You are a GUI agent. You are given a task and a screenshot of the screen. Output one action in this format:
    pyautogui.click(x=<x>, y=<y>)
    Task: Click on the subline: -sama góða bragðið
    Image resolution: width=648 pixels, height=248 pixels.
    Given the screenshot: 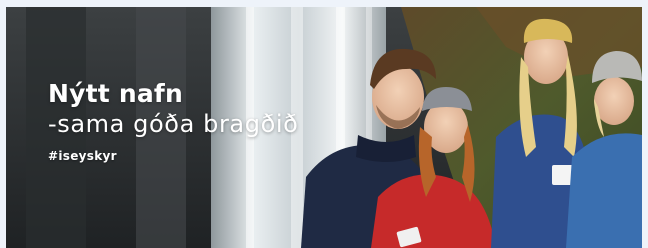 What is the action you would take?
    pyautogui.click(x=173, y=124)
    